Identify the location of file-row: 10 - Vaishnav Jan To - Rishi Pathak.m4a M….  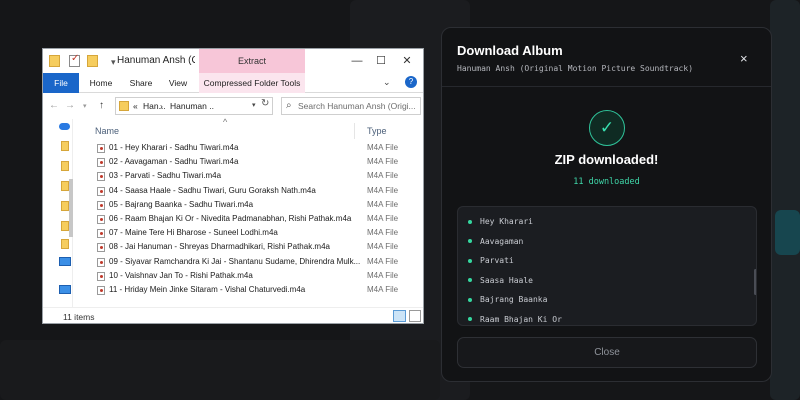
(260, 276).